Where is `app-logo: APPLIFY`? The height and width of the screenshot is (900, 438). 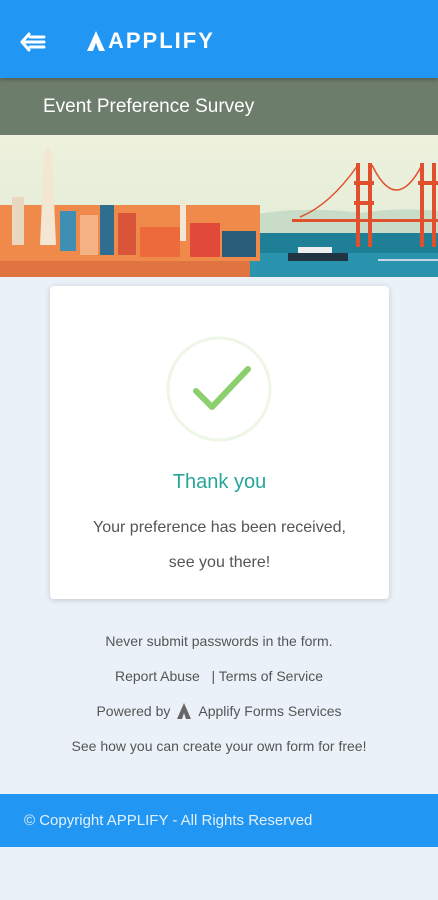 app-logo: APPLIFY is located at coordinates (150, 41).